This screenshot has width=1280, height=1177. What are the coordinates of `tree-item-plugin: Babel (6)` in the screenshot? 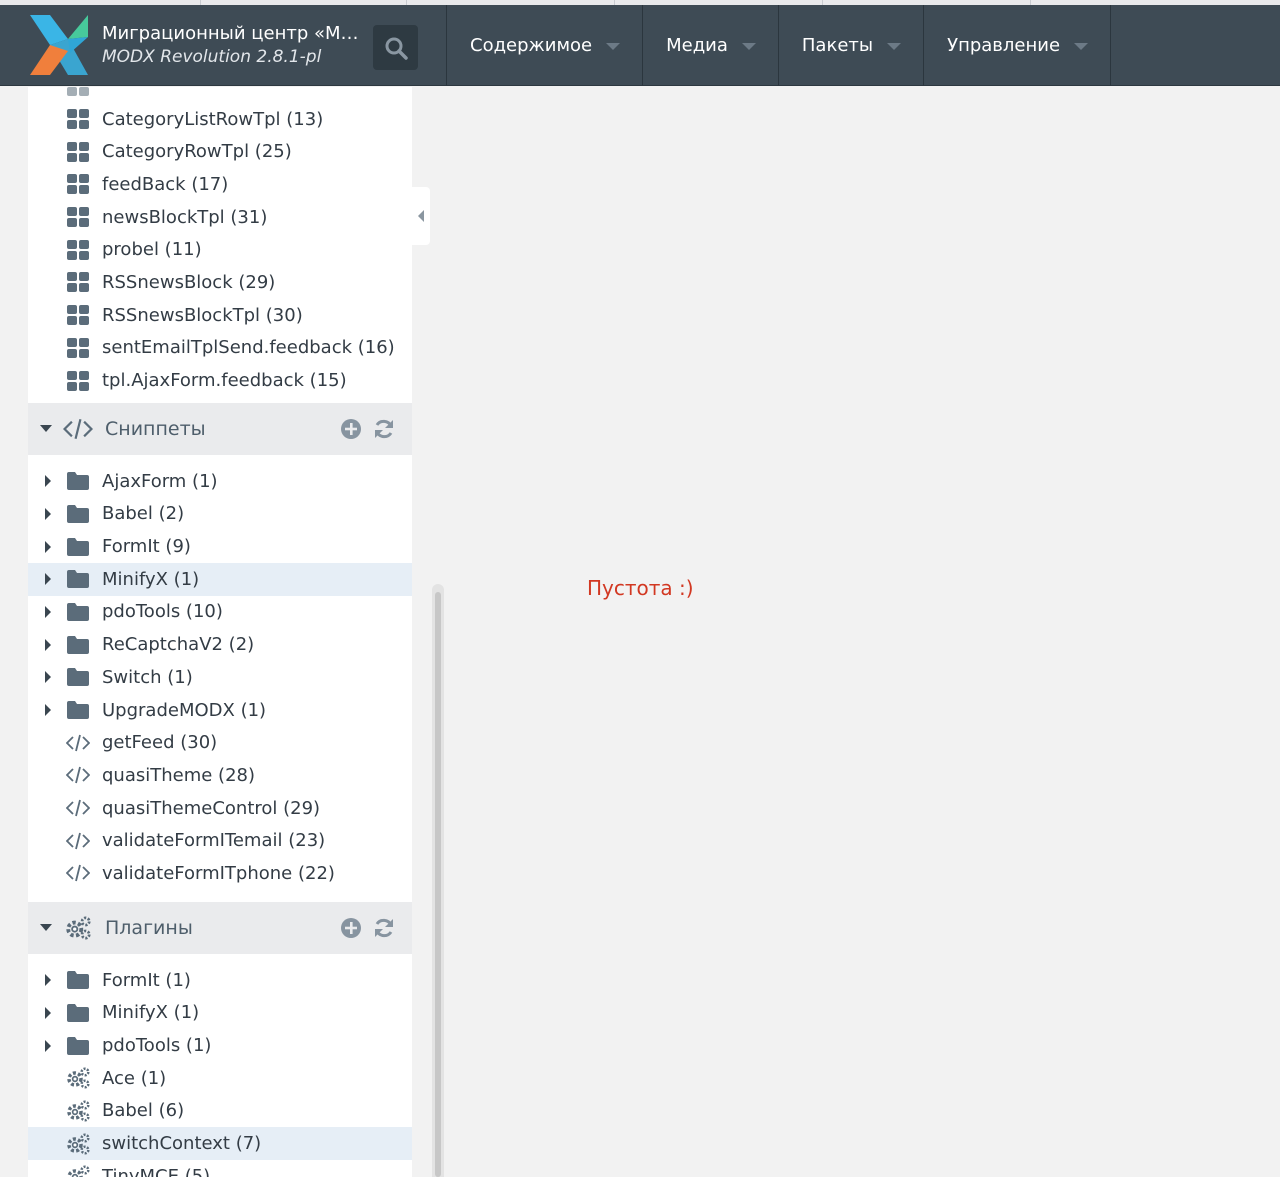 It's located at (220, 1111).